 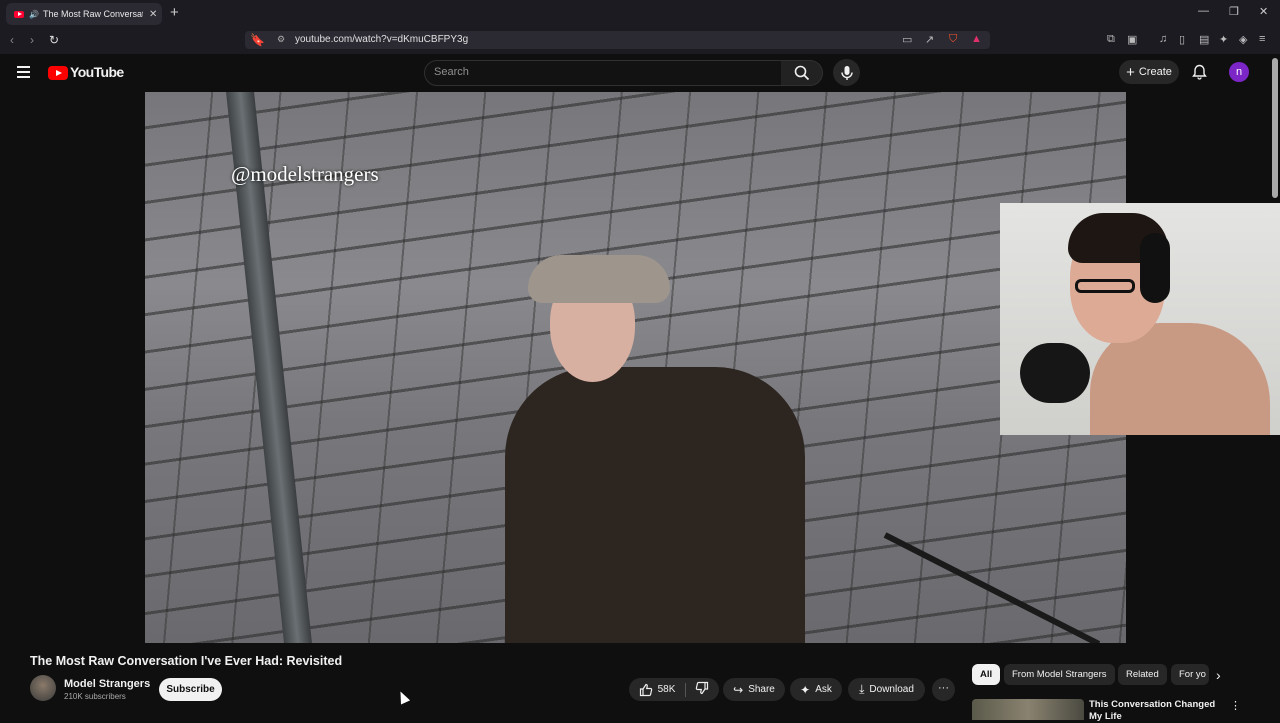 I want to click on video-handrail, so click(x=992, y=587).